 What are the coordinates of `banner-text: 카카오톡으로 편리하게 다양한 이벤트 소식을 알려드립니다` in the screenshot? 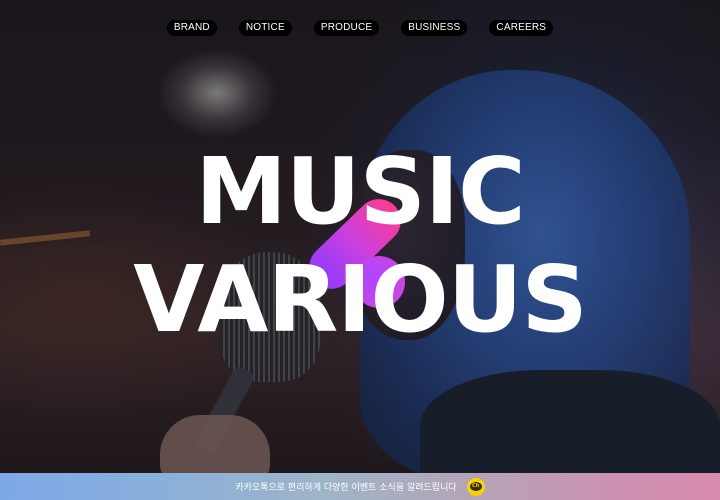 It's located at (346, 488).